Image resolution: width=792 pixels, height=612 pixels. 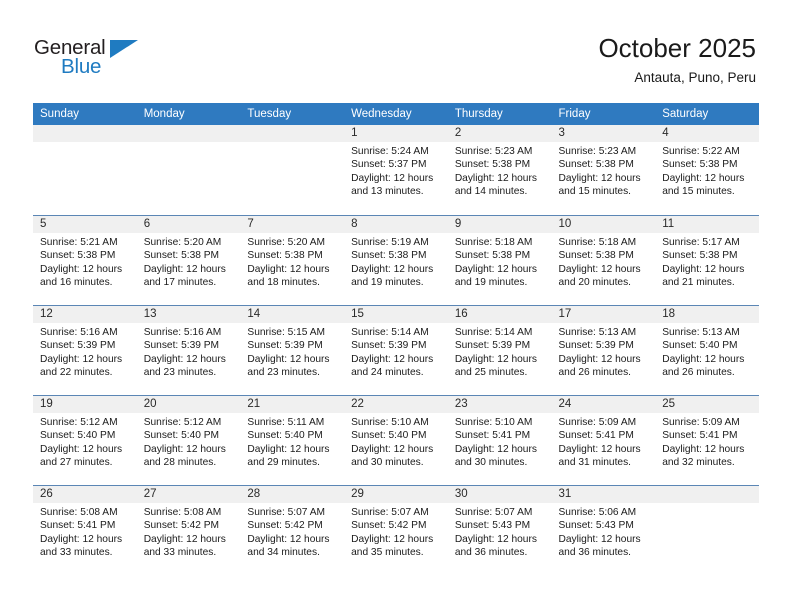 What do you see at coordinates (78, 526) in the screenshot?
I see `sunset-text: Sunset: 5:41 PM` at bounding box center [78, 526].